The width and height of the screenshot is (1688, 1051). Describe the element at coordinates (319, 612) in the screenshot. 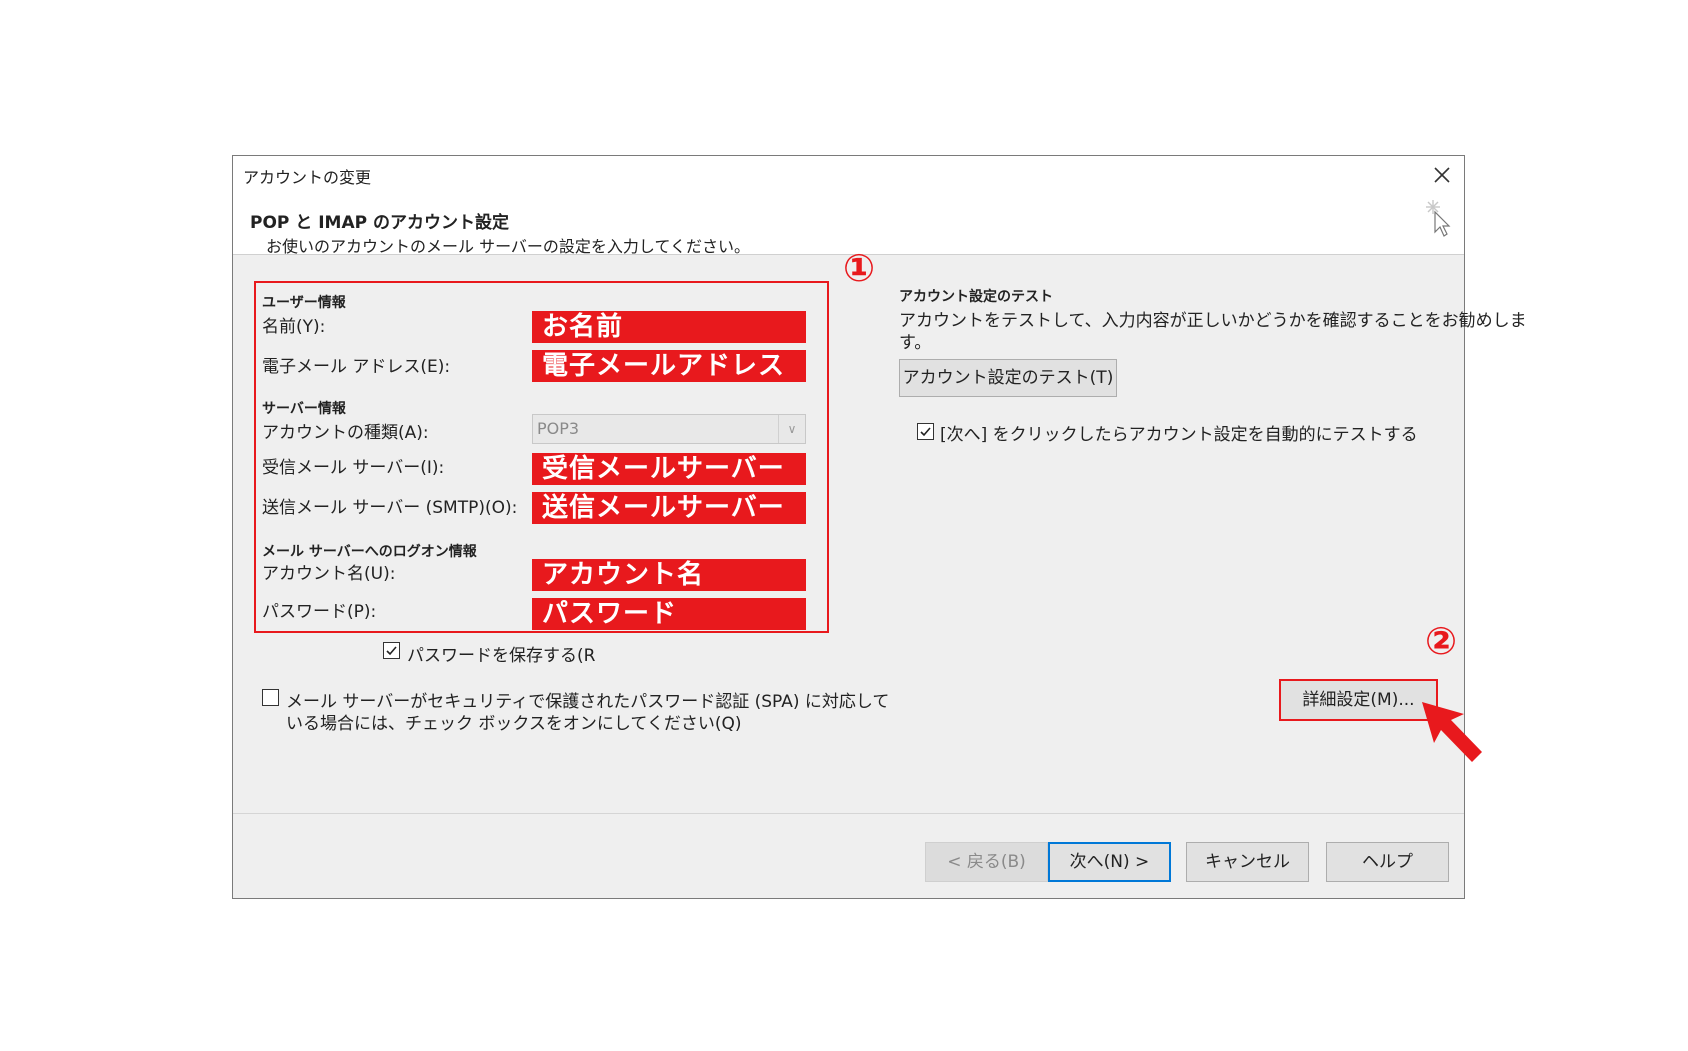

I see `password-label: パスワード(P):` at that location.